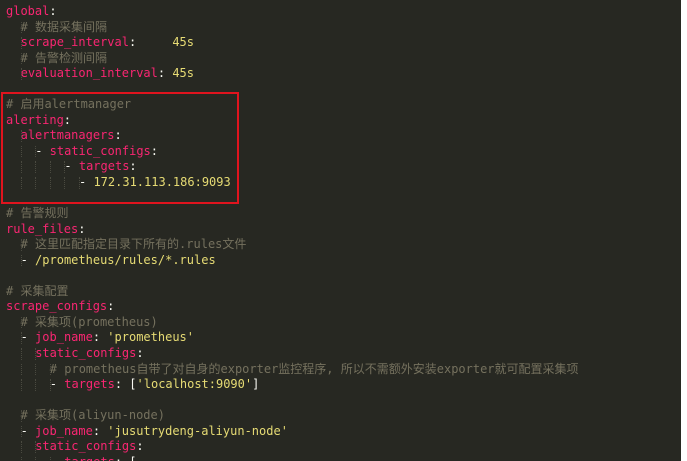 The image size is (687, 461). Describe the element at coordinates (340, 121) in the screenshot. I see `code-line: alerting:` at that location.